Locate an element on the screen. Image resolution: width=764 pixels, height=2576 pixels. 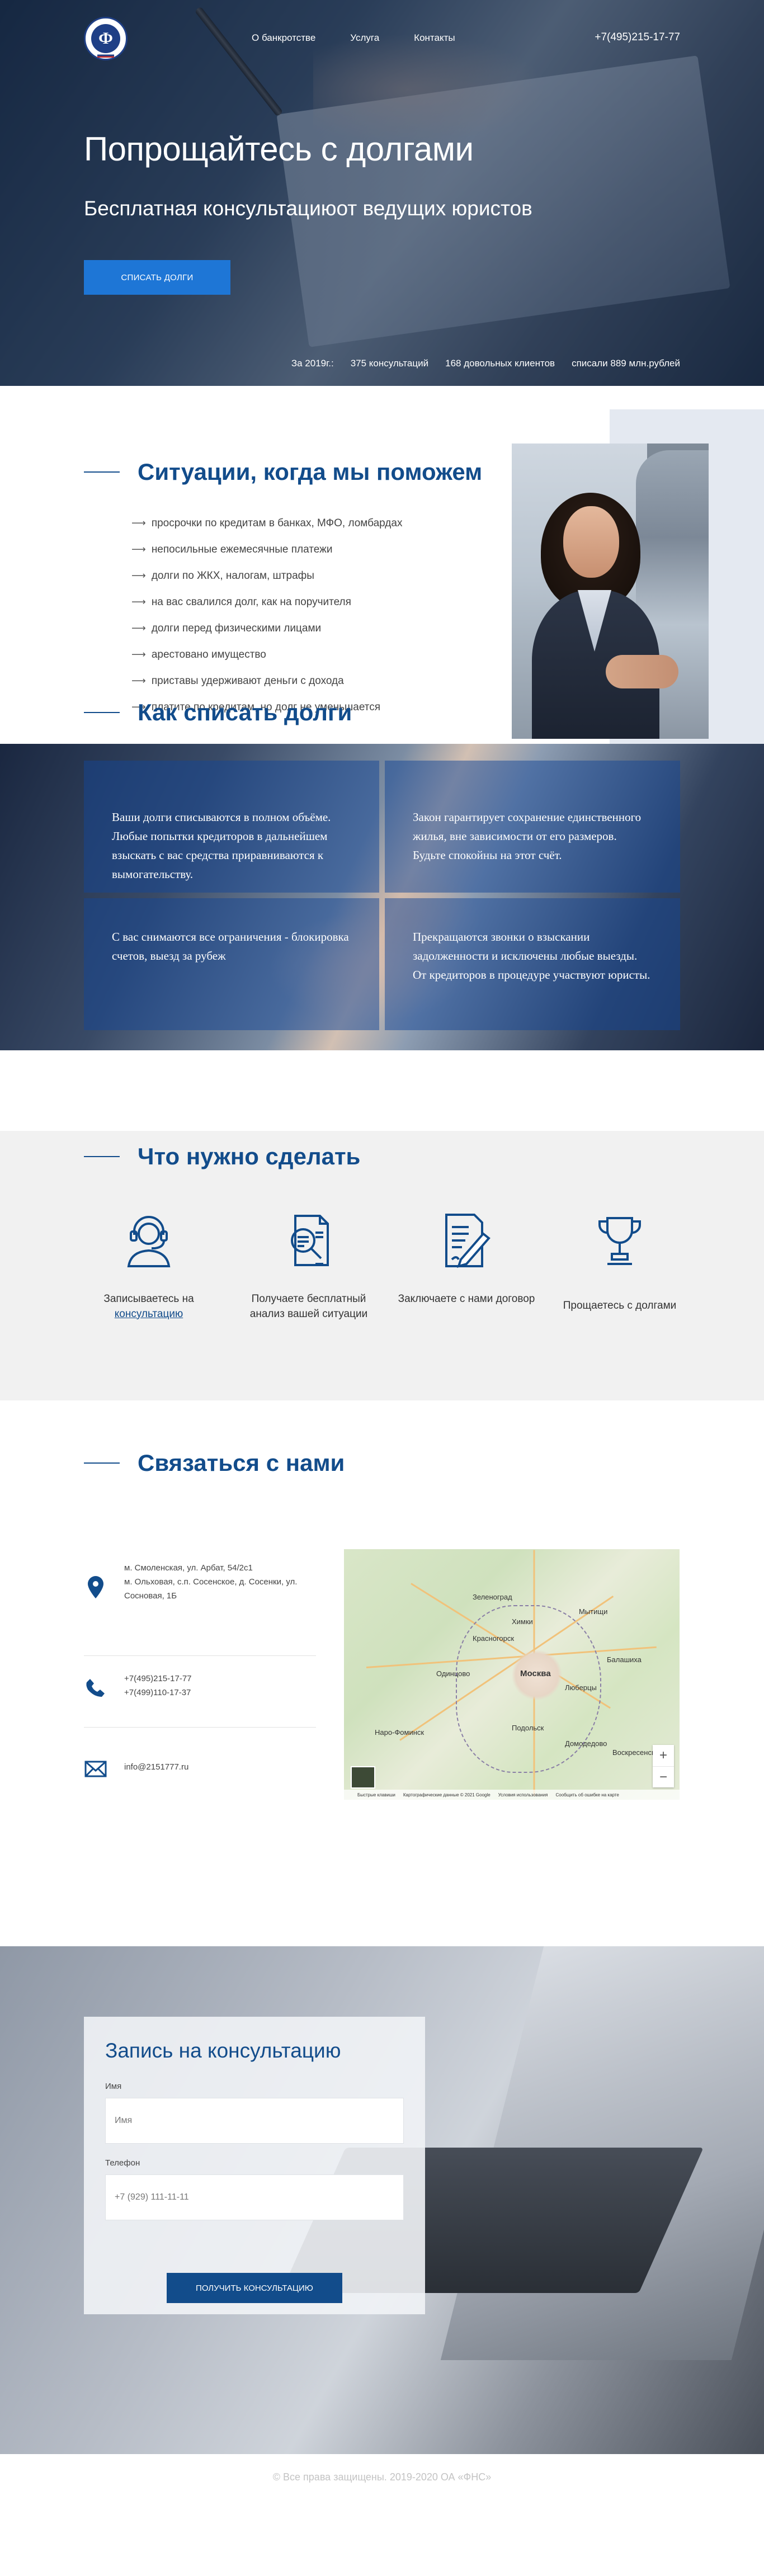
contact-phone-2: +7(499)110-17-37 is located at coordinates (158, 1693).